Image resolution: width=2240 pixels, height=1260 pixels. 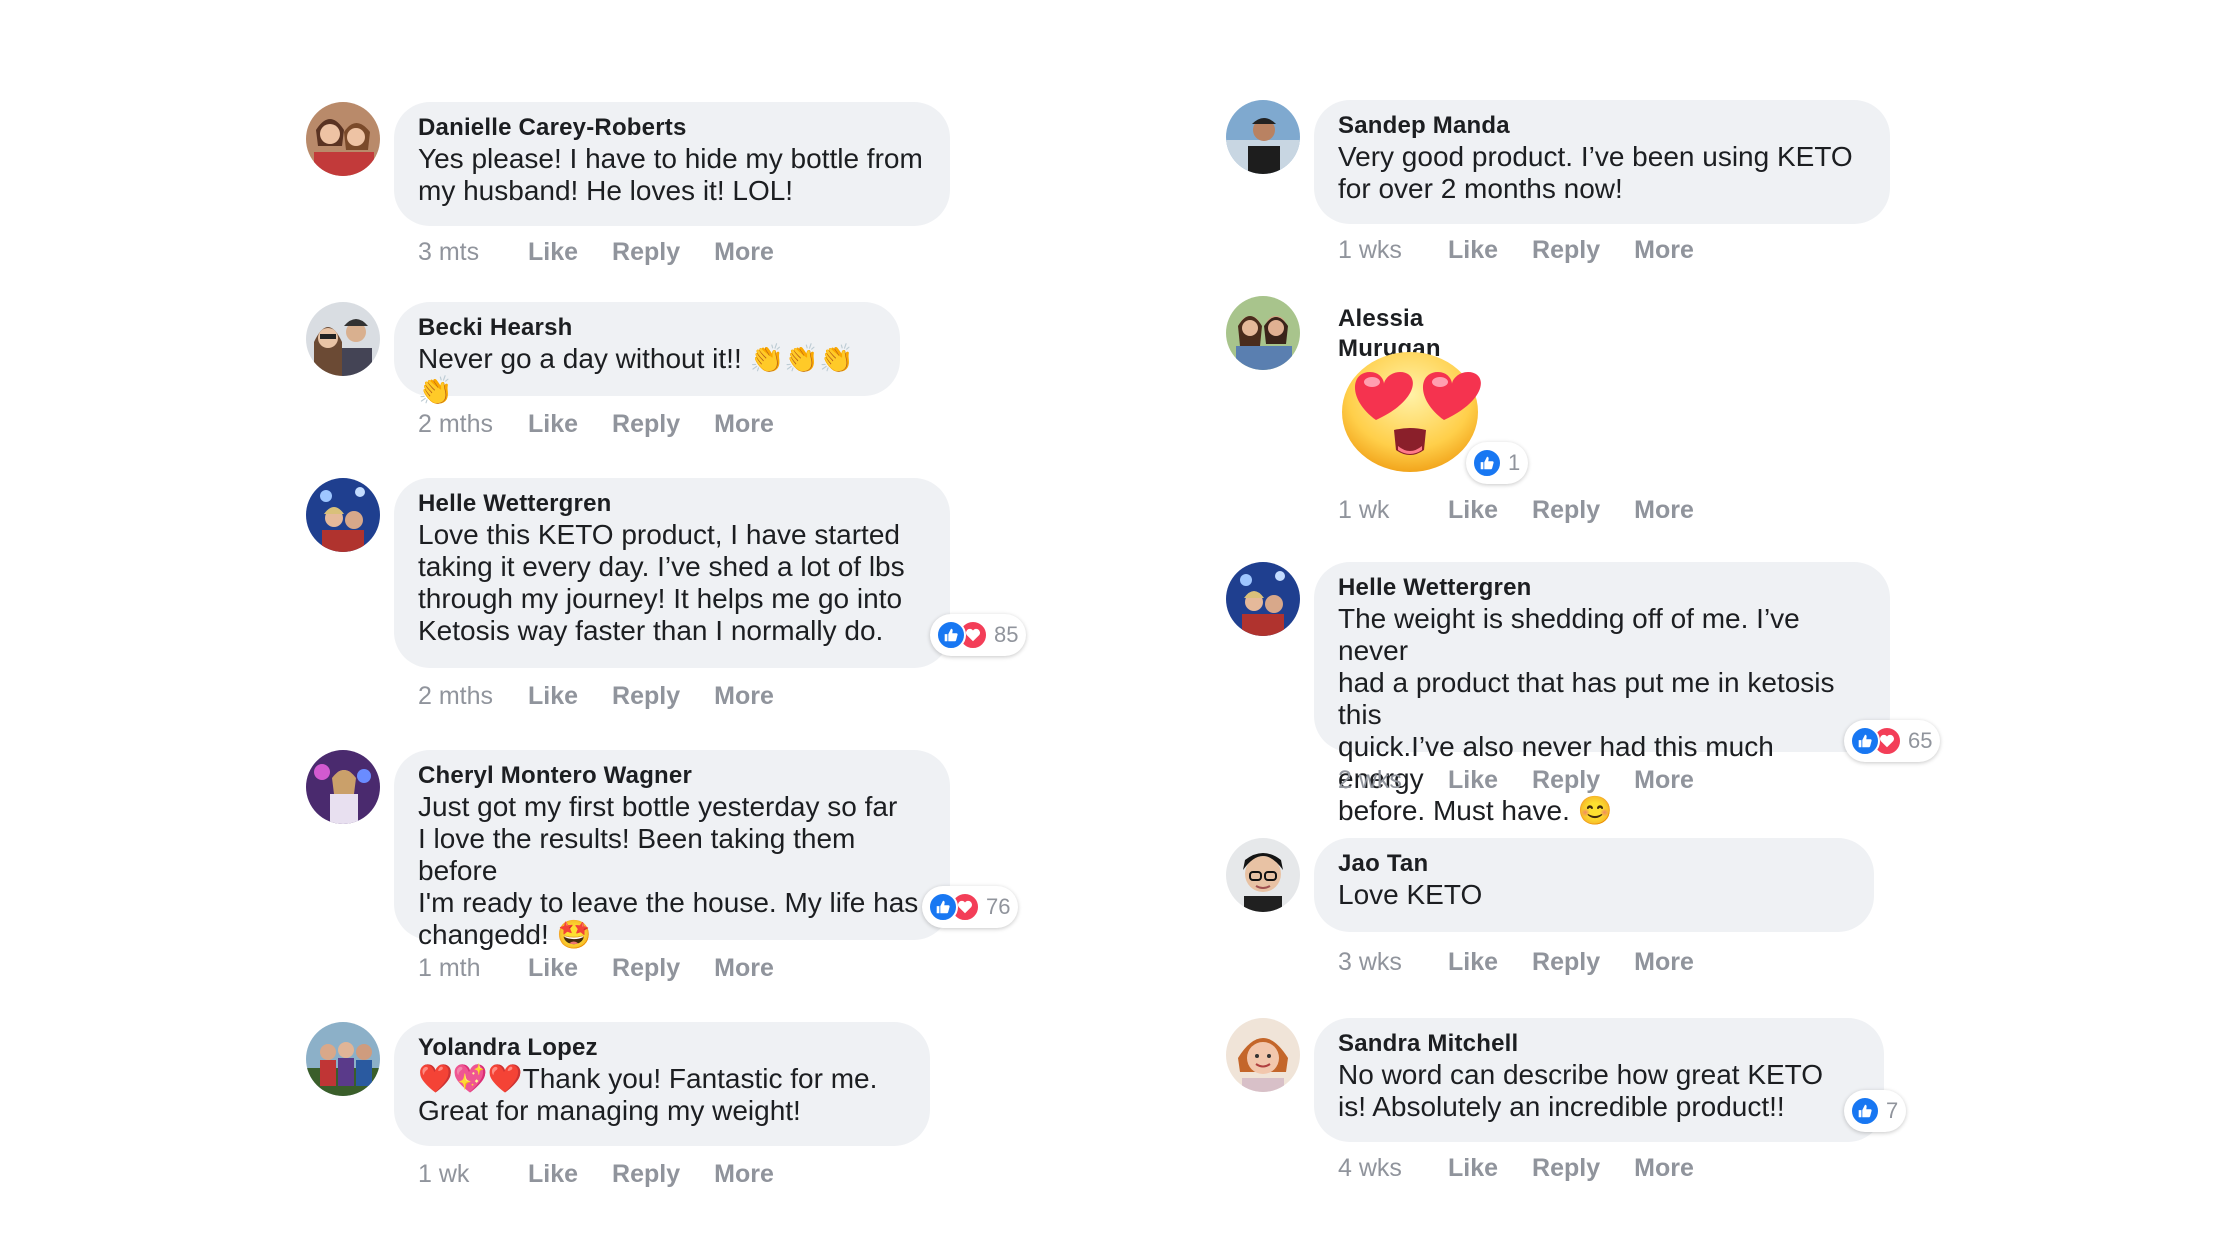 What do you see at coordinates (473, 968) in the screenshot?
I see `timestamp: 1 mth` at bounding box center [473, 968].